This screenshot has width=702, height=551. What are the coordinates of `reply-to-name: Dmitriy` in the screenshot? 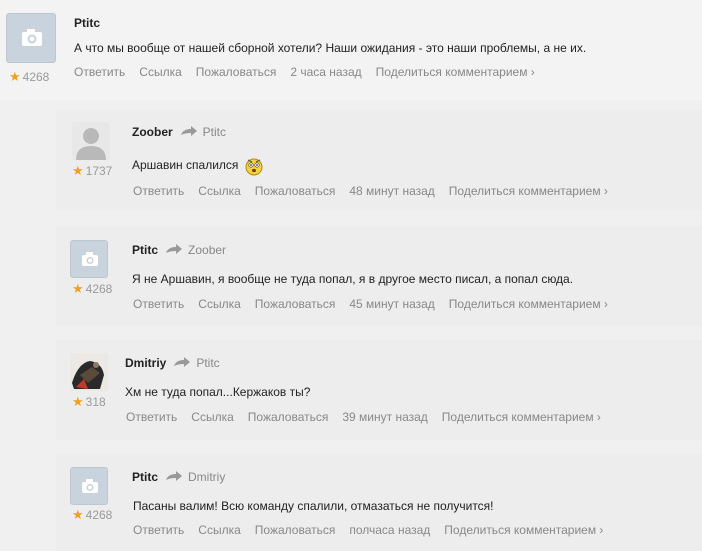 It's located at (206, 477).